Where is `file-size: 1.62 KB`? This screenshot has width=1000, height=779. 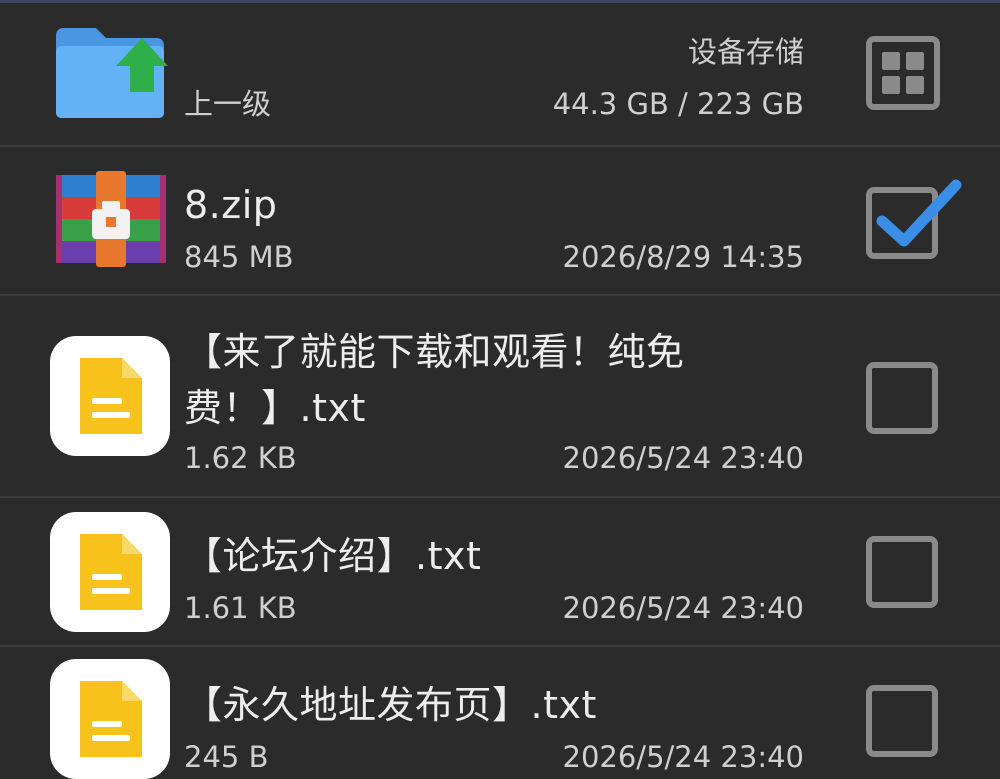 file-size: 1.62 KB is located at coordinates (240, 458).